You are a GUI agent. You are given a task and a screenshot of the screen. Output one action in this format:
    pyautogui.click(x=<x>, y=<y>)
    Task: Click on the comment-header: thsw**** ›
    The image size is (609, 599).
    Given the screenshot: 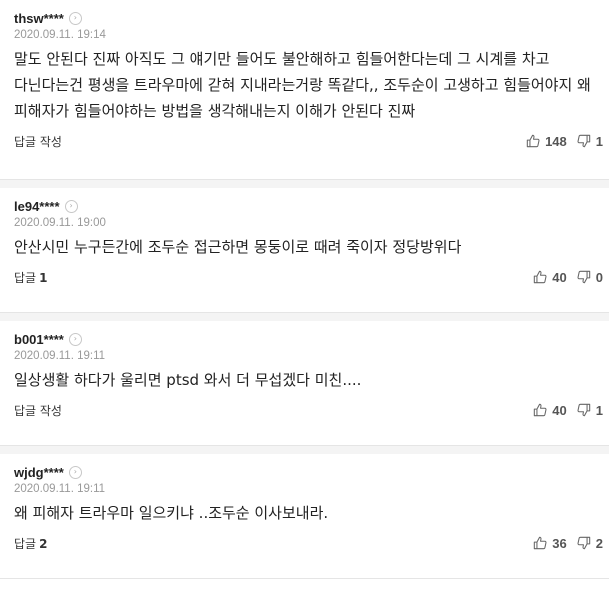 What is the action you would take?
    pyautogui.click(x=308, y=18)
    